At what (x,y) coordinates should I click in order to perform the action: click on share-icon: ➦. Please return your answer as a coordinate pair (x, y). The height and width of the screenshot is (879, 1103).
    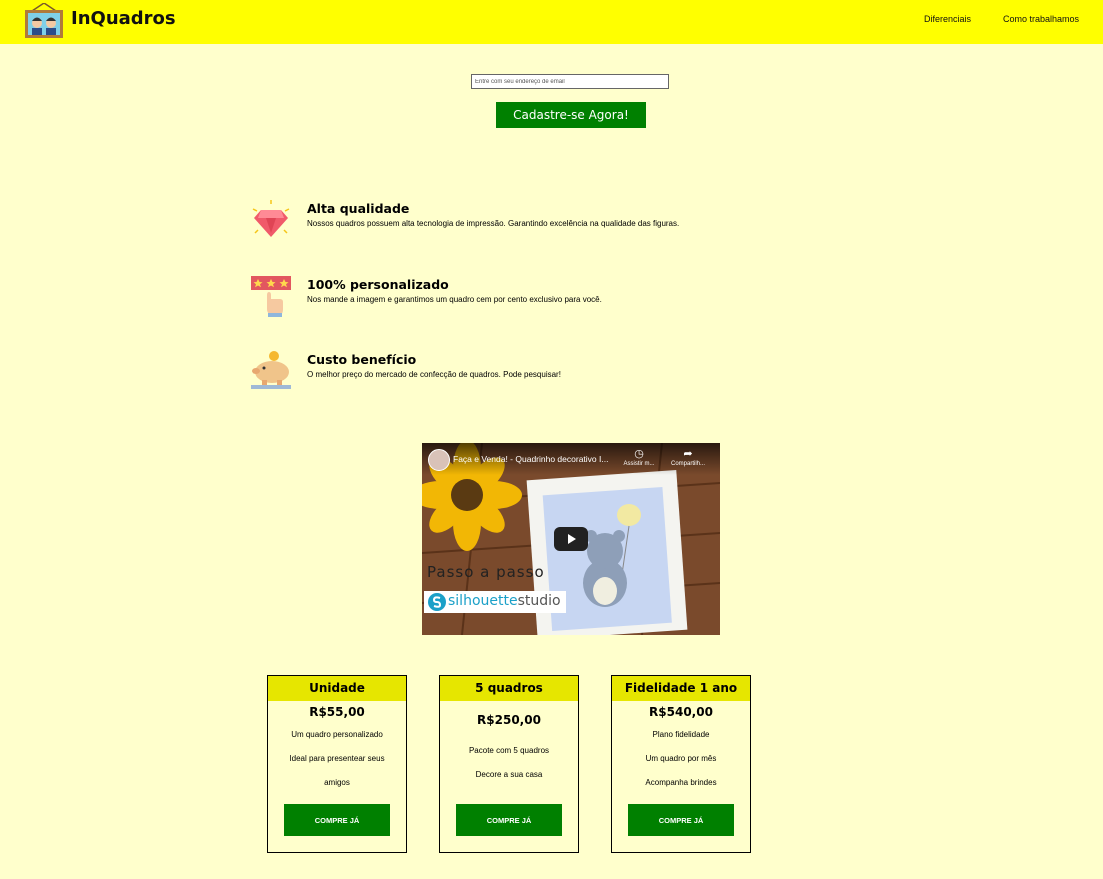
    Looking at the image, I should click on (688, 454).